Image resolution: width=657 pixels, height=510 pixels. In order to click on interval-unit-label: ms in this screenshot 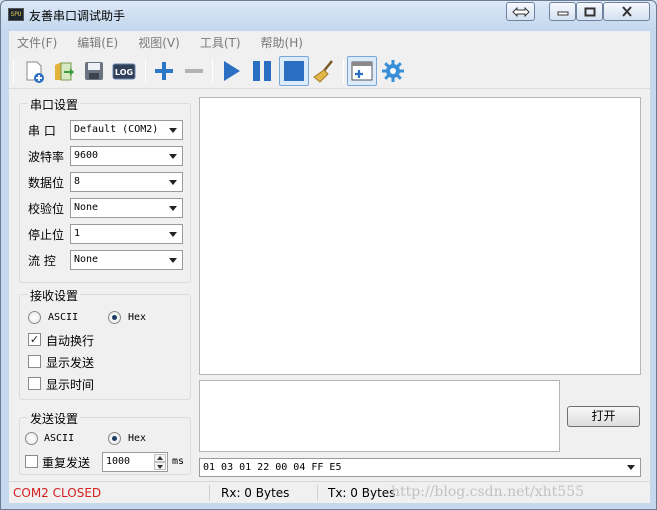, I will do `click(178, 461)`.